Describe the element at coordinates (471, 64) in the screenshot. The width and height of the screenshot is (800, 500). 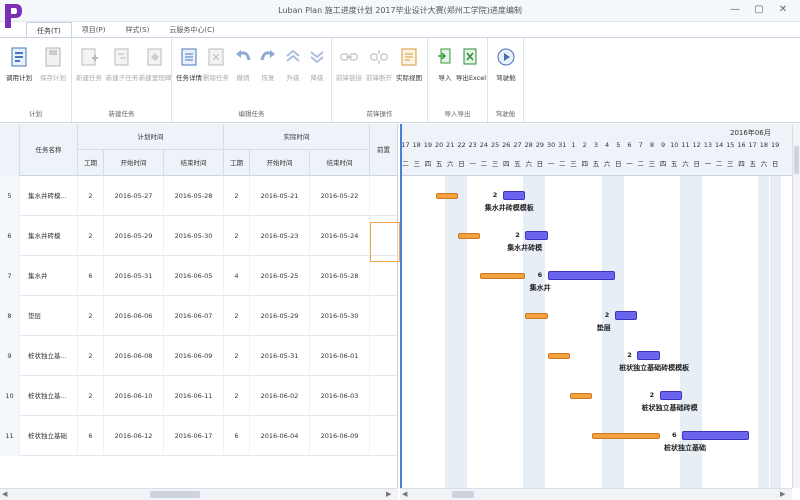
I see `export-excel-button: 导出Excel` at that location.